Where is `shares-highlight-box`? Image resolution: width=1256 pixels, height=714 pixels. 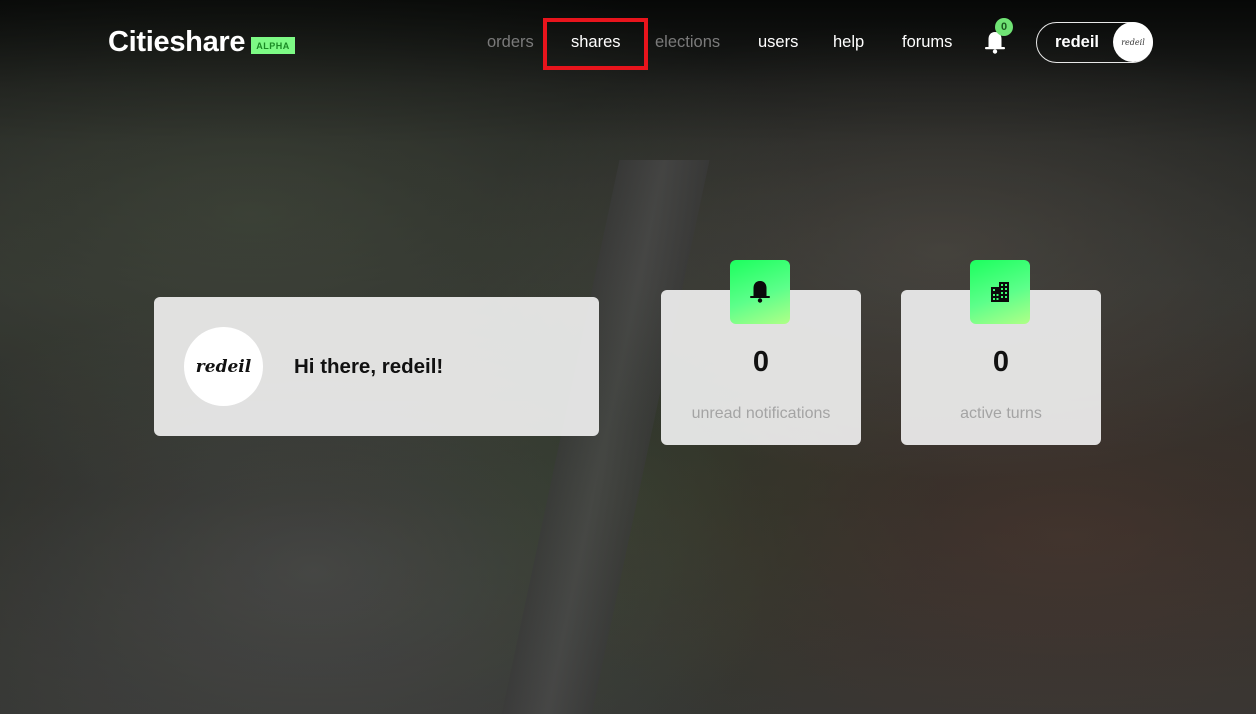 shares-highlight-box is located at coordinates (595, 44).